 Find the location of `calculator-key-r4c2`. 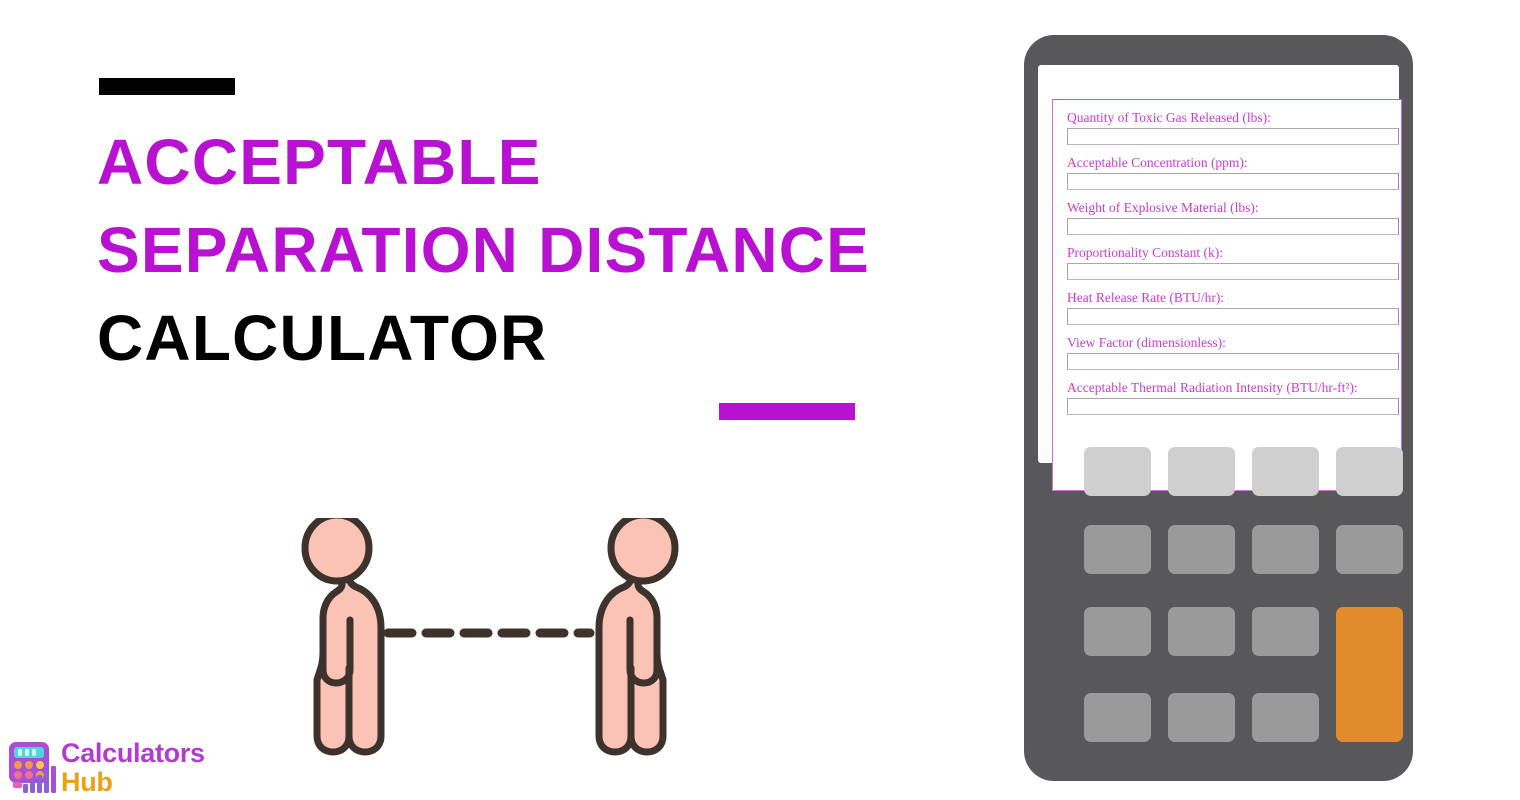

calculator-key-r4c2 is located at coordinates (1201, 717).